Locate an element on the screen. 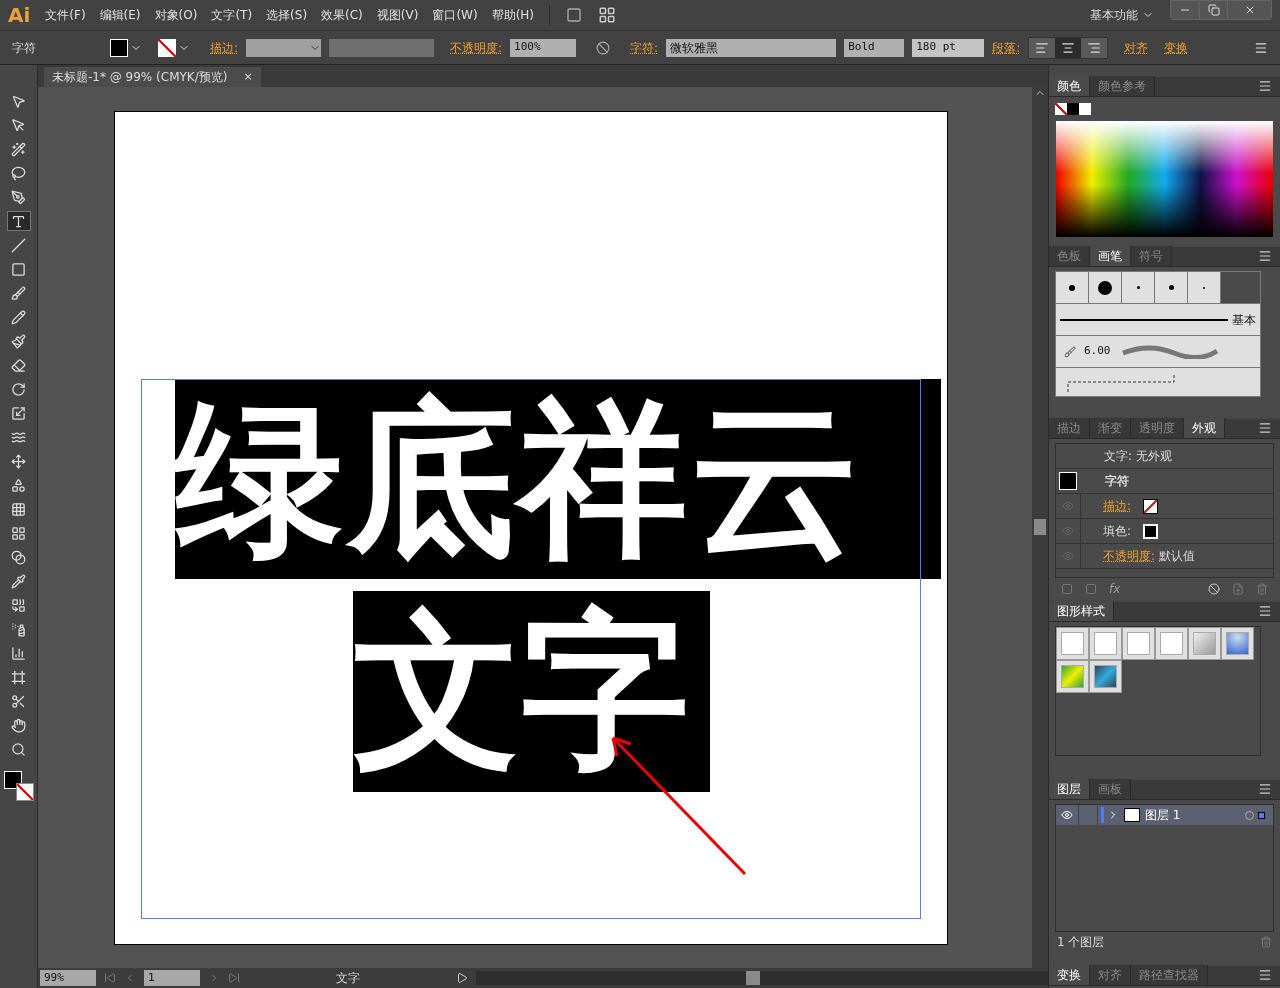  tab-close-button: × is located at coordinates (248, 77).